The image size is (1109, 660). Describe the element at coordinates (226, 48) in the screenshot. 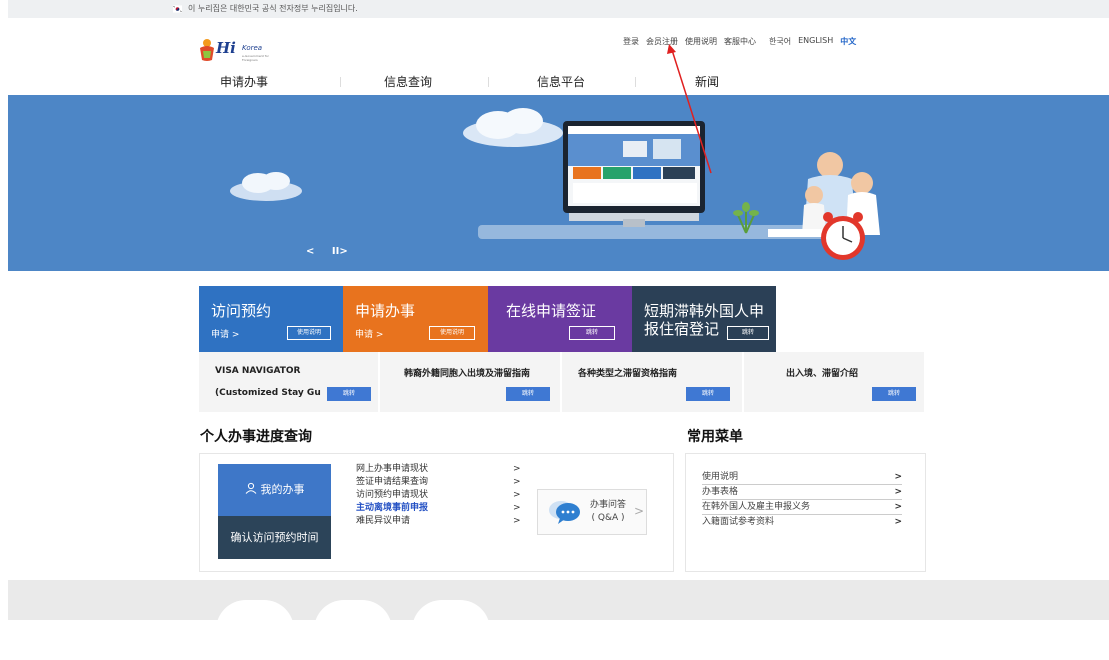

I see `logo-hi-text: Hi` at that location.